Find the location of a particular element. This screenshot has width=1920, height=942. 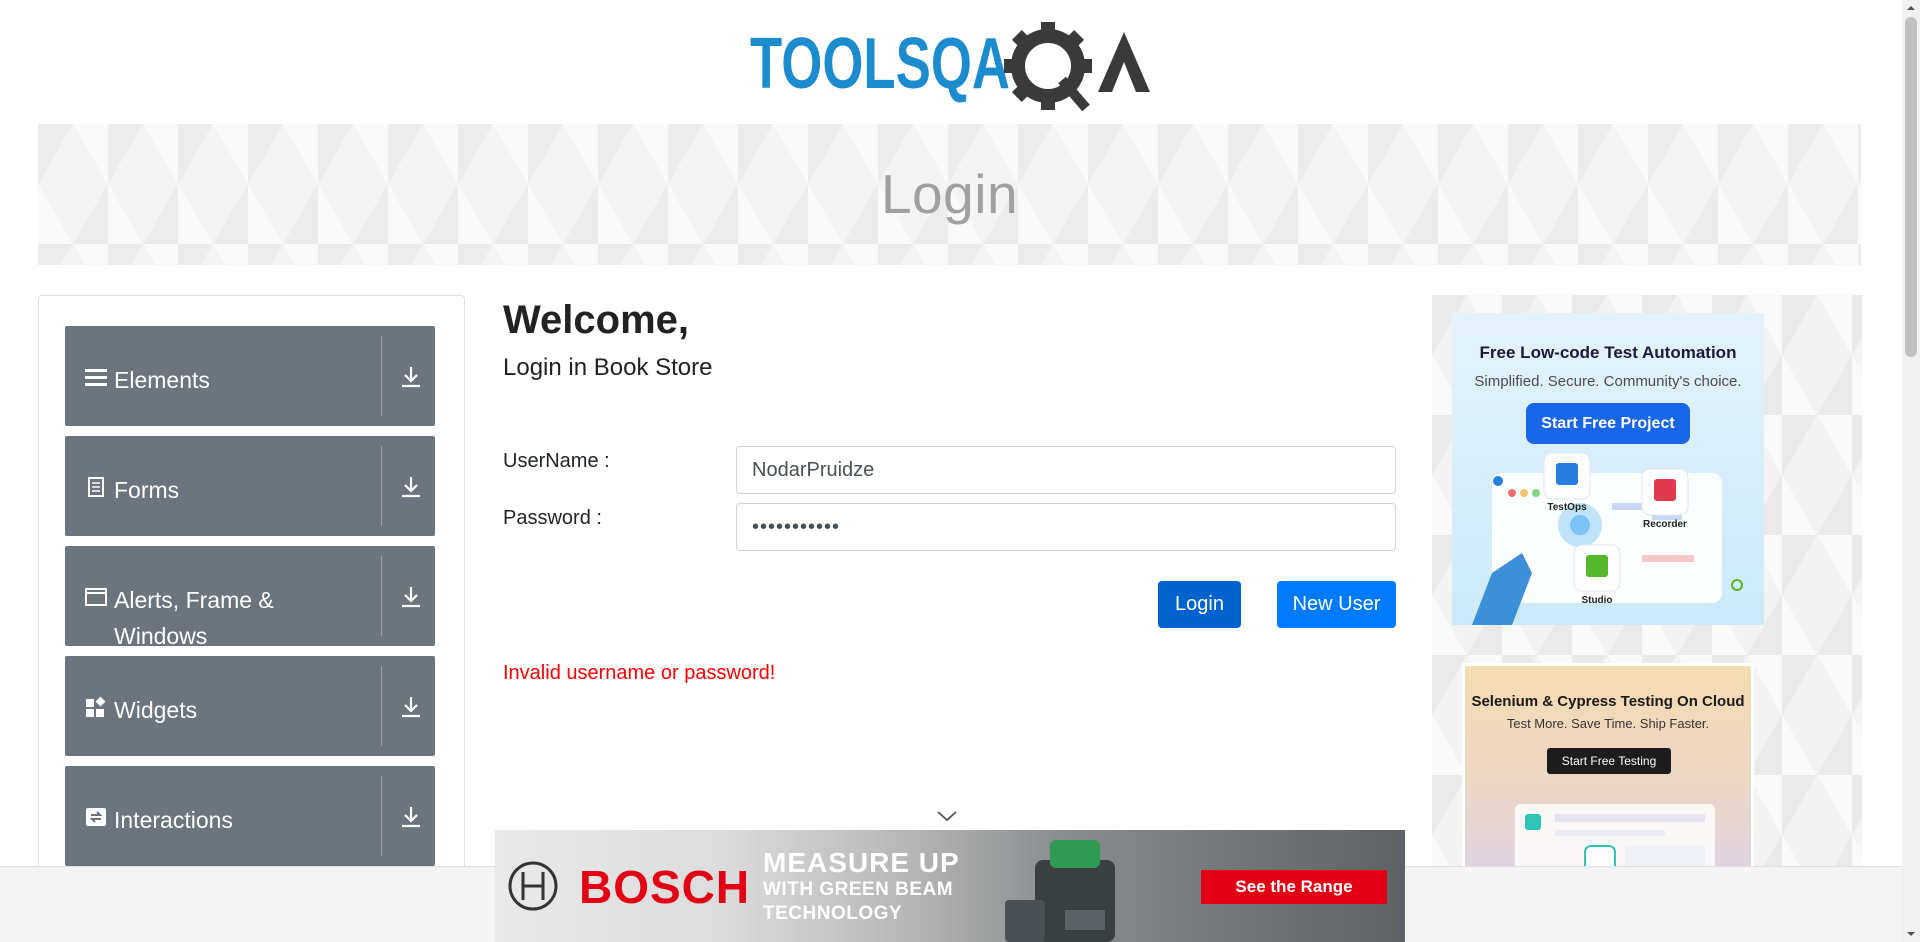

see-the-range-button: See the Range is located at coordinates (1294, 887).